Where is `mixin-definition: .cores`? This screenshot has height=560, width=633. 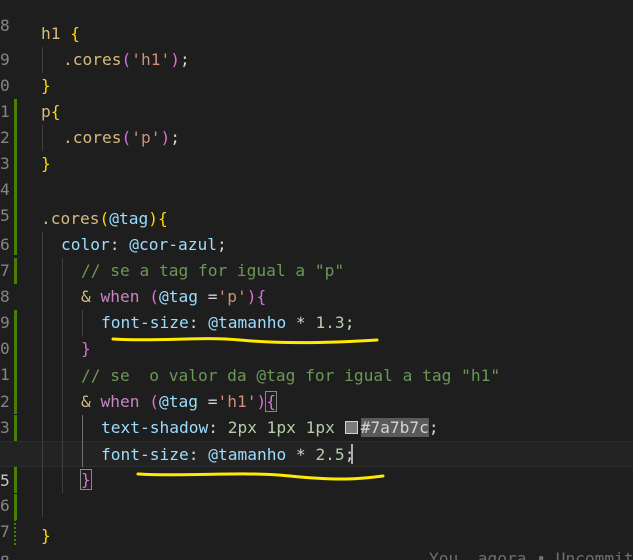 mixin-definition: .cores is located at coordinates (70, 218).